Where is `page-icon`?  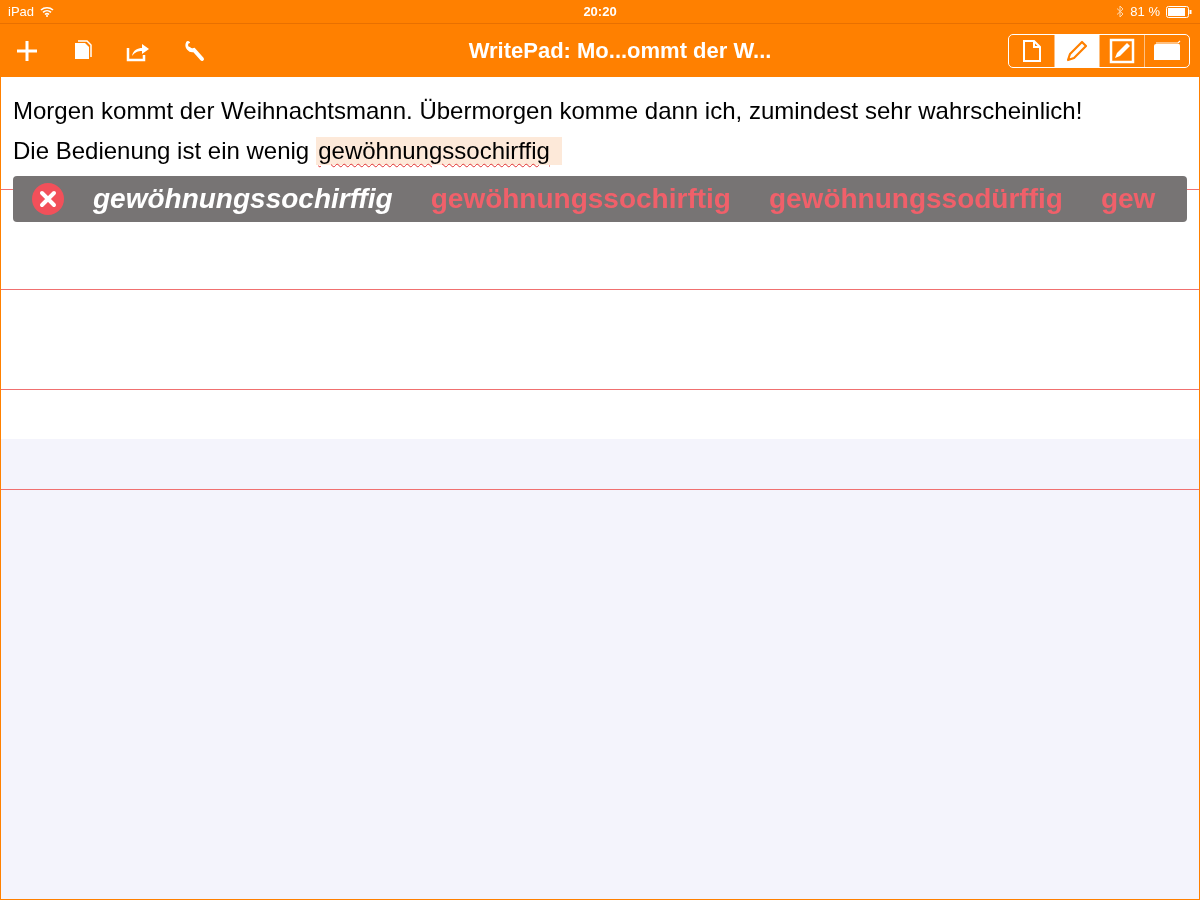
page-icon is located at coordinates (1031, 50).